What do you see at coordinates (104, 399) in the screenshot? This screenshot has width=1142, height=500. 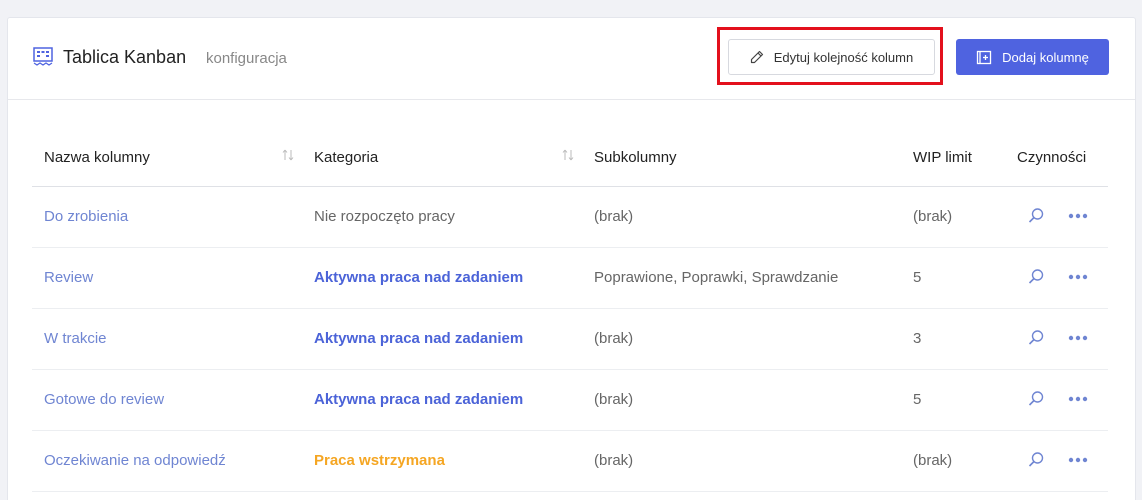 I see `column-name-link: Gotowe do review` at bounding box center [104, 399].